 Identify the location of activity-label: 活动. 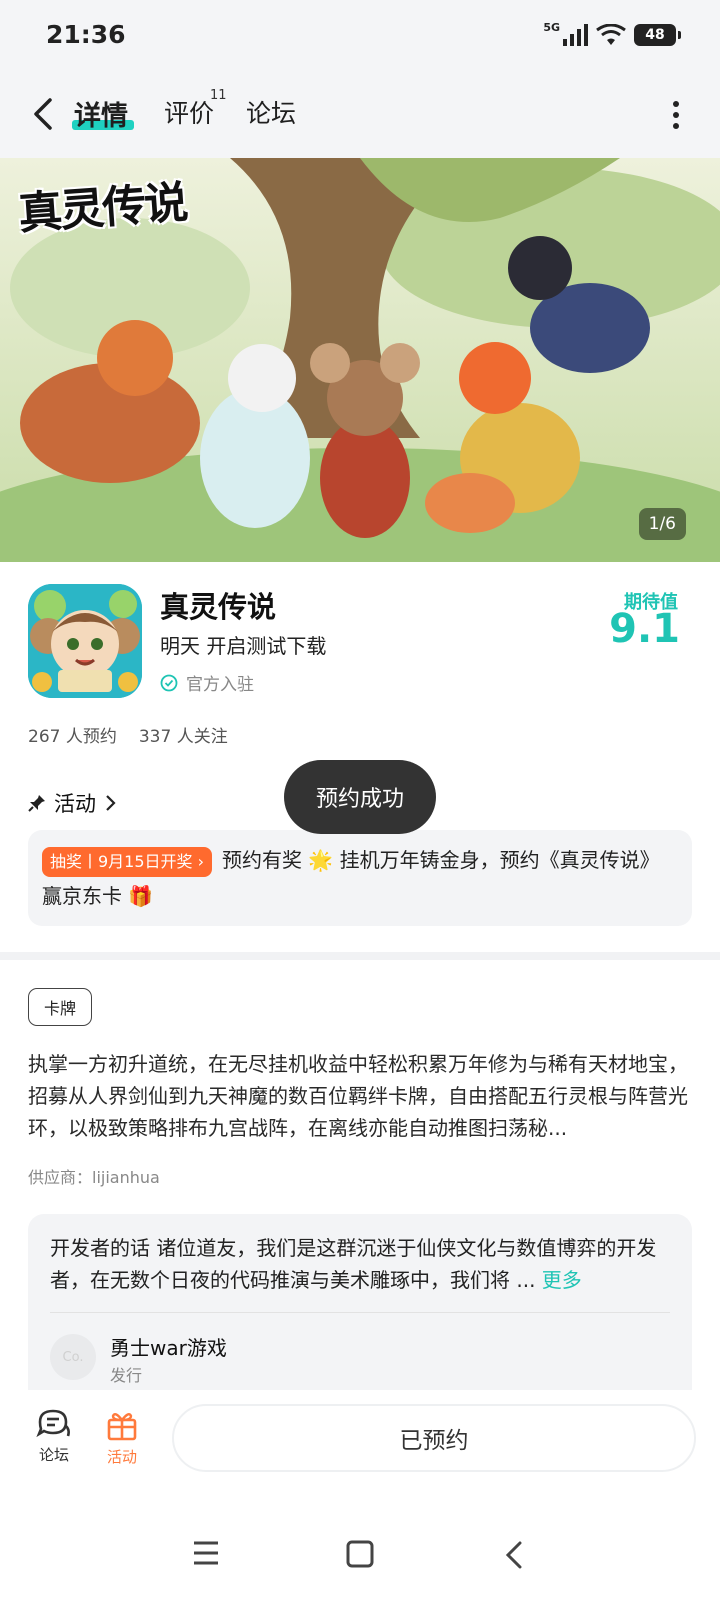
(121, 1457).